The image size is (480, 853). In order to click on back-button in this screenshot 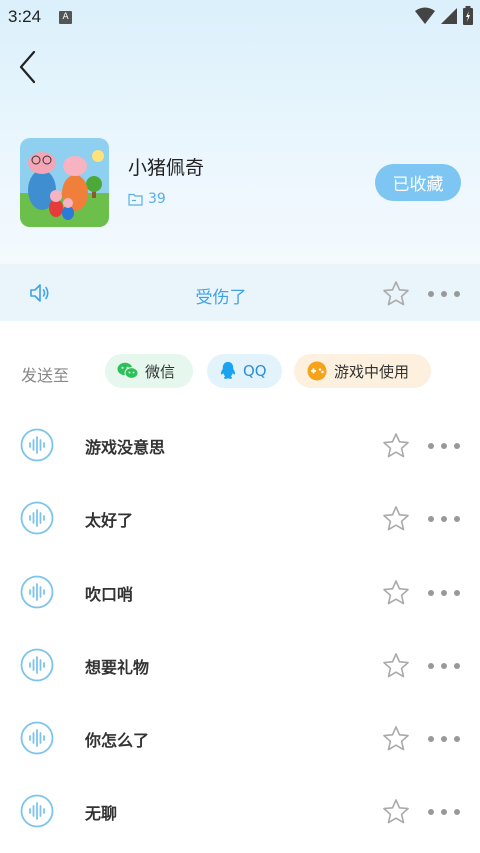, I will do `click(30, 67)`.